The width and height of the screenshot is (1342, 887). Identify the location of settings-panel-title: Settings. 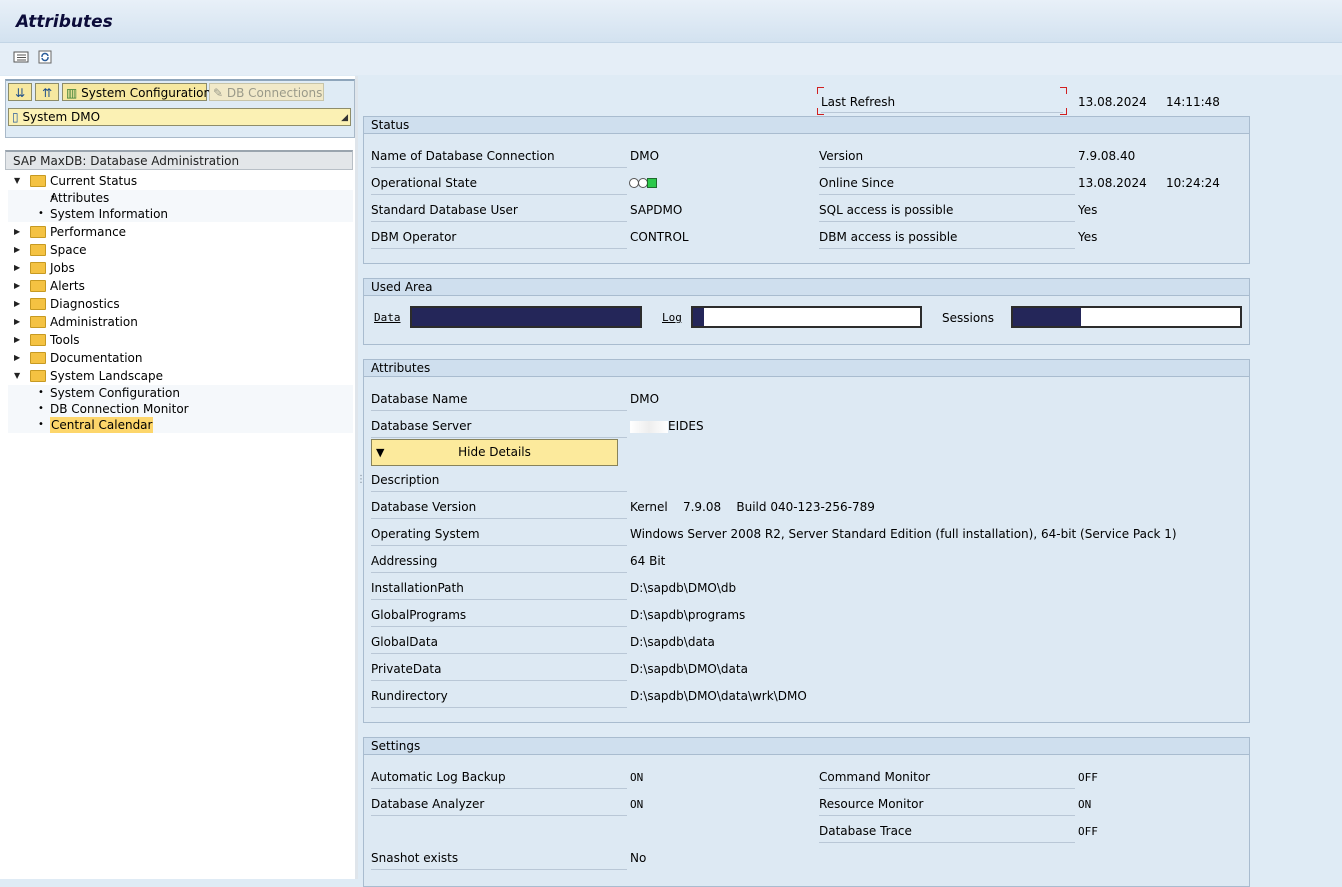
(806, 746).